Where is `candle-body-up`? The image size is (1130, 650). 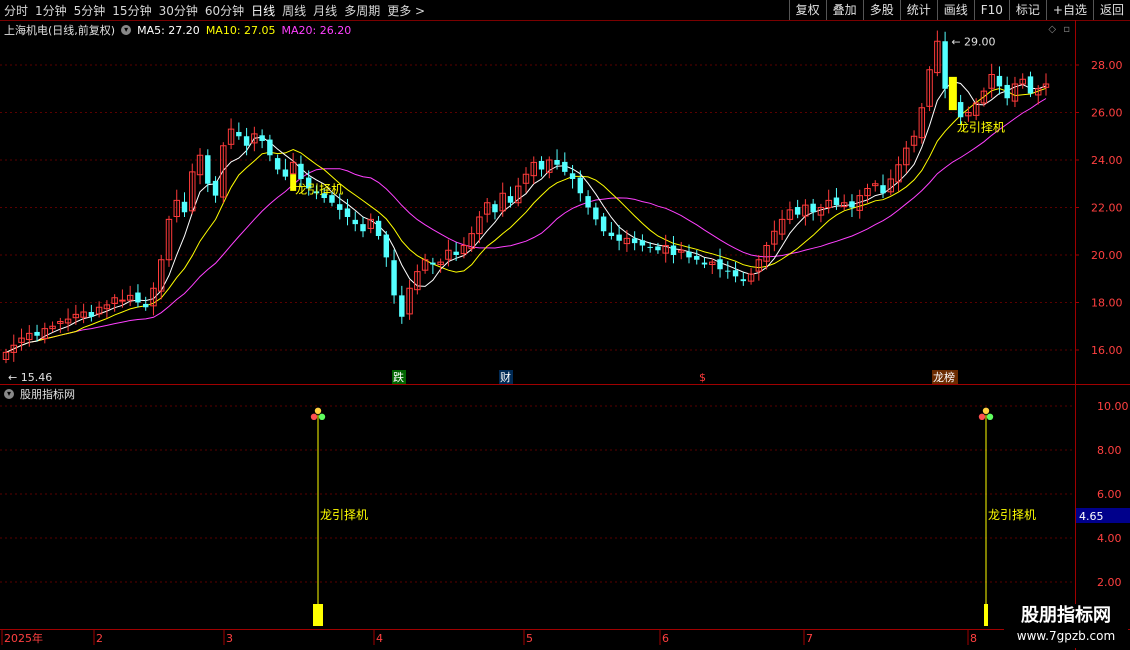 candle-body-up is located at coordinates (122, 300).